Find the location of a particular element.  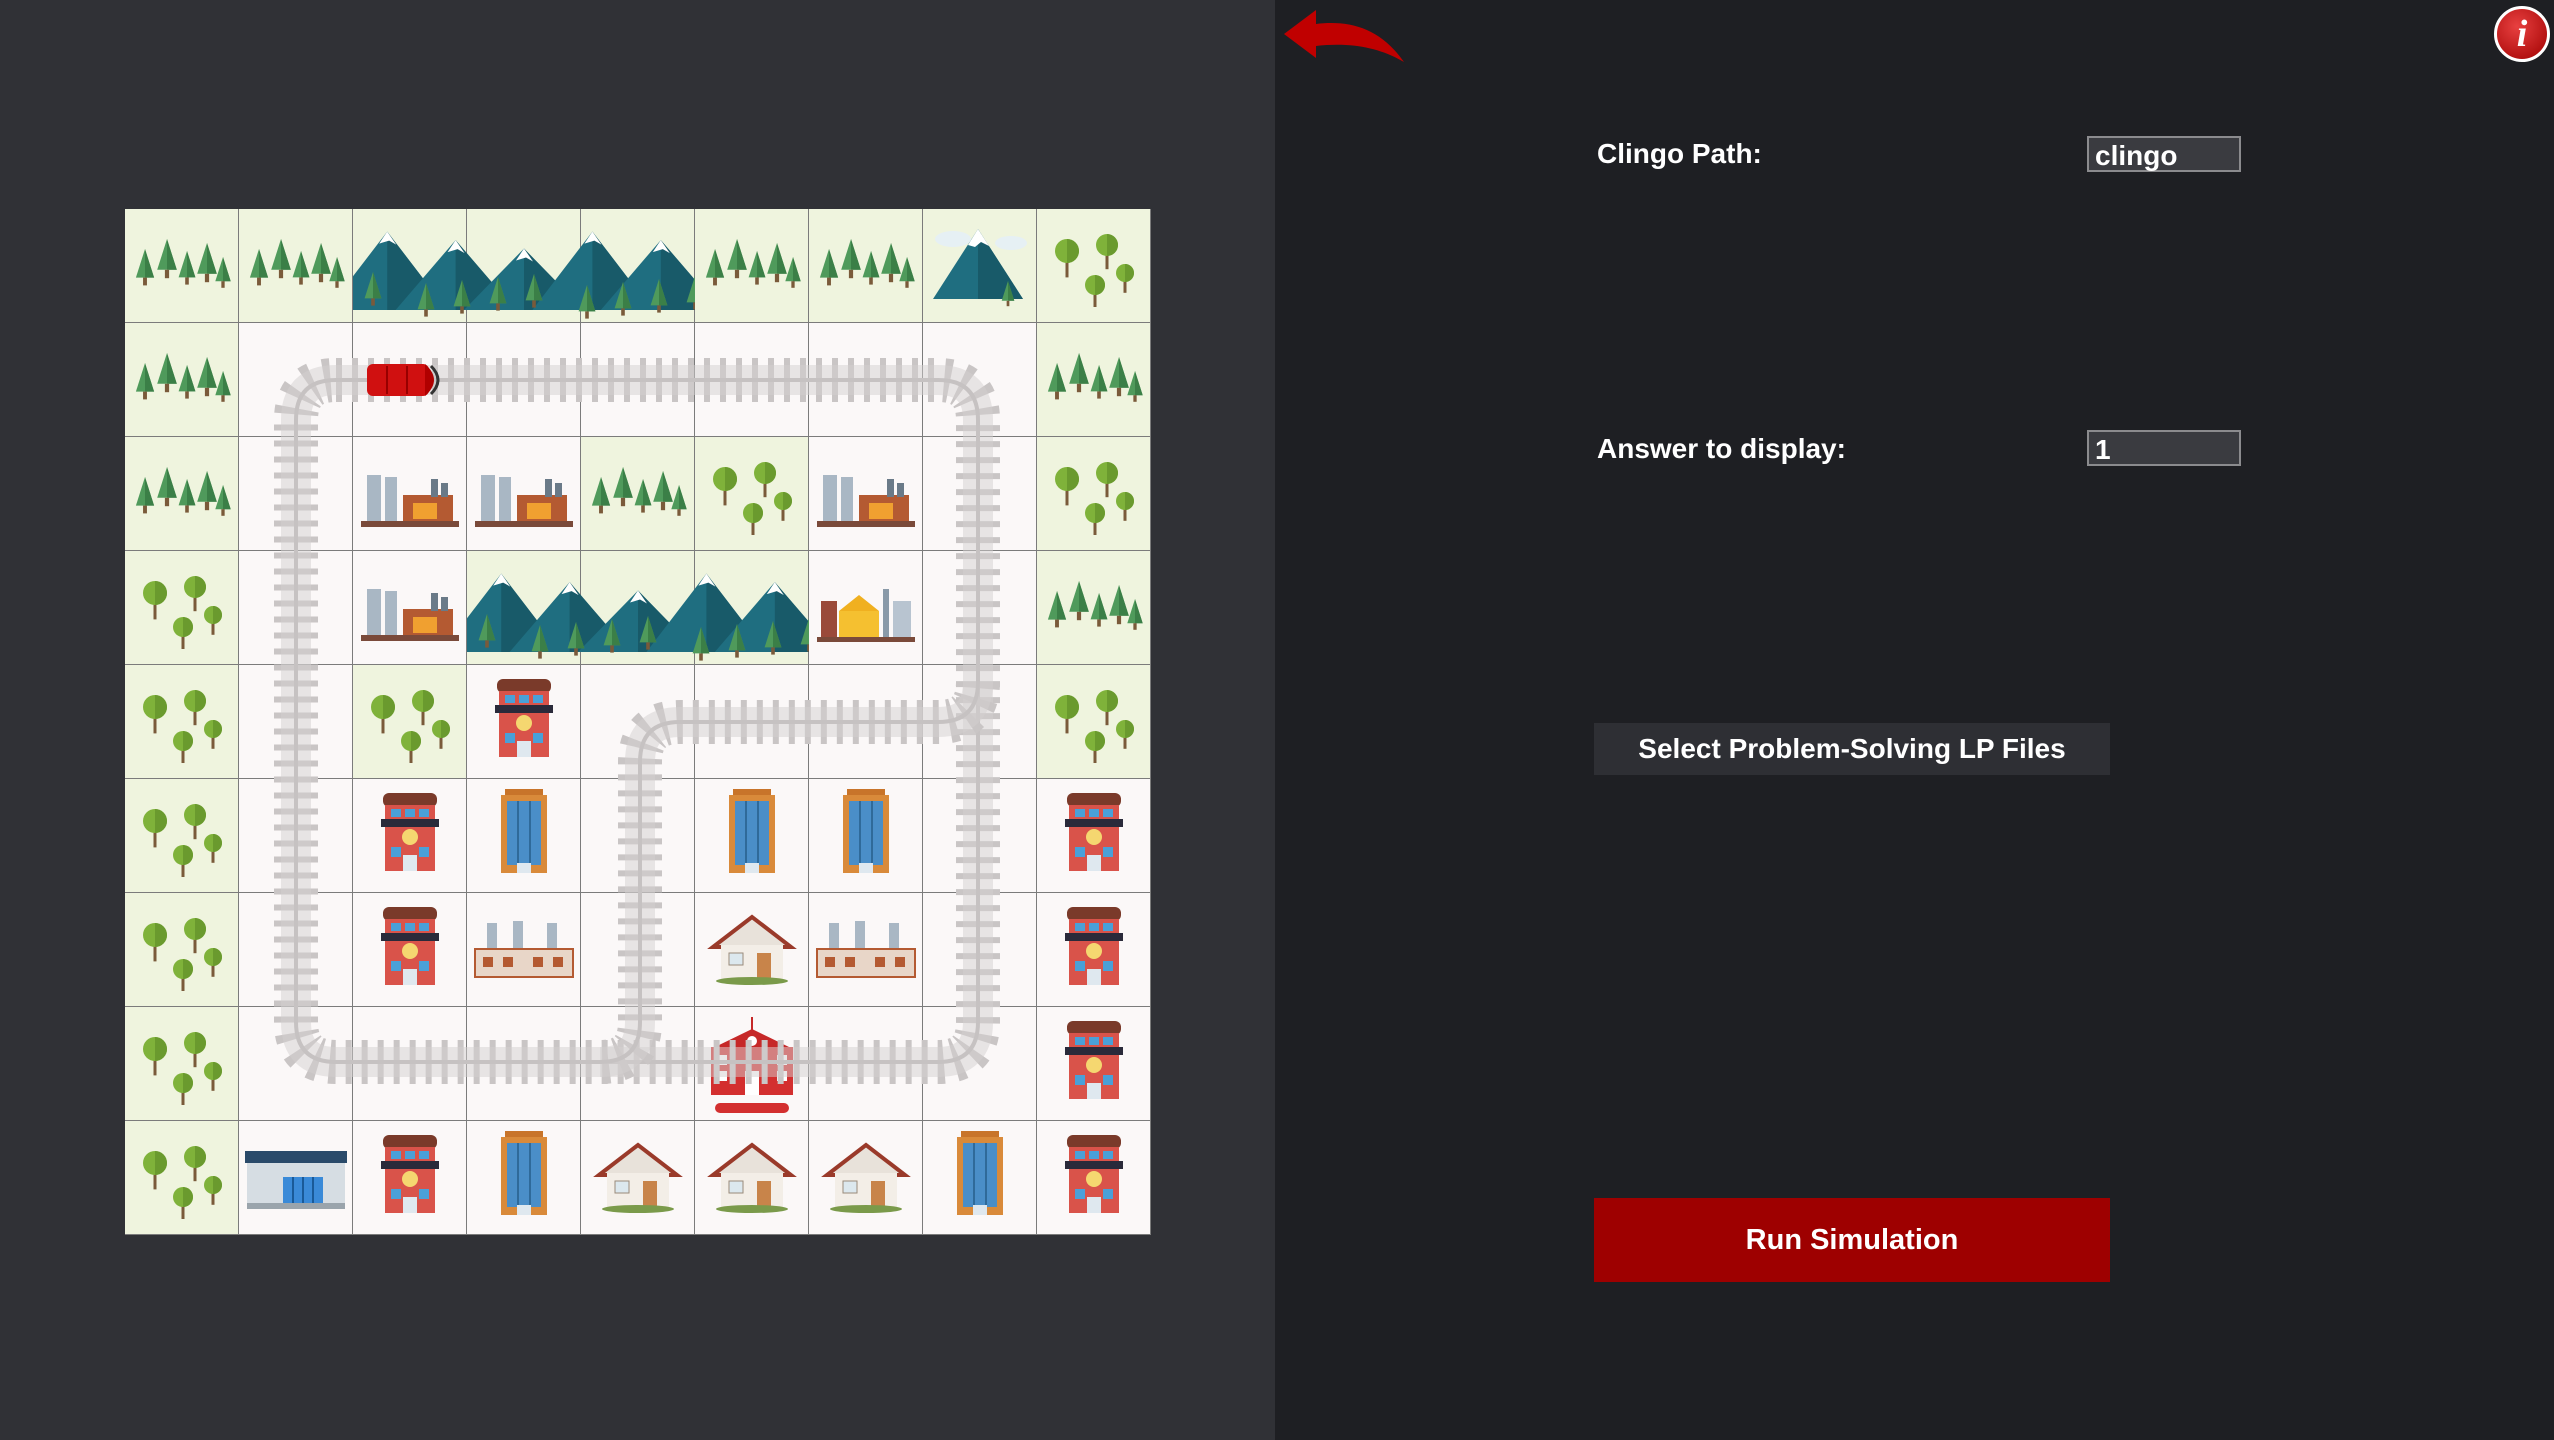

map-cell-snowy-mountain is located at coordinates (980, 266).